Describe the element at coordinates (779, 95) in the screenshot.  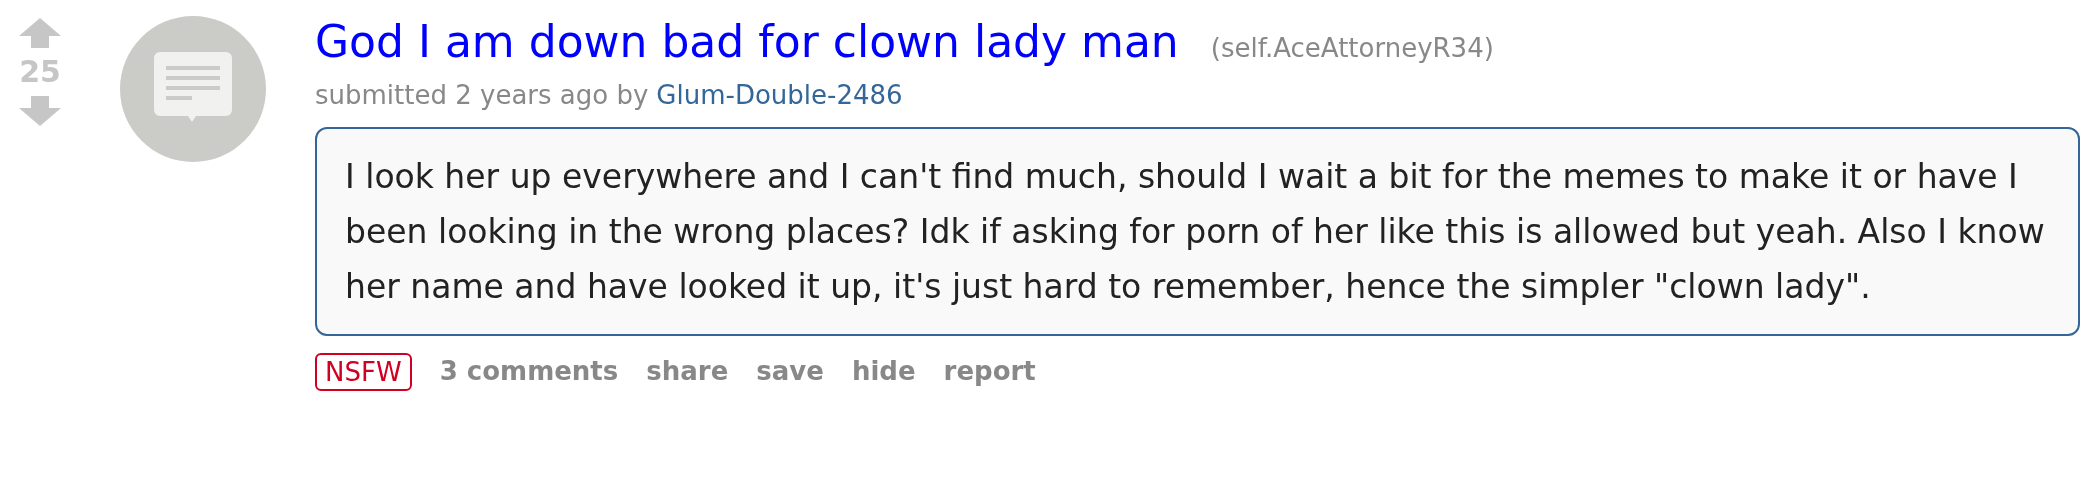
I see `author-link: Glum-Double-2486` at that location.